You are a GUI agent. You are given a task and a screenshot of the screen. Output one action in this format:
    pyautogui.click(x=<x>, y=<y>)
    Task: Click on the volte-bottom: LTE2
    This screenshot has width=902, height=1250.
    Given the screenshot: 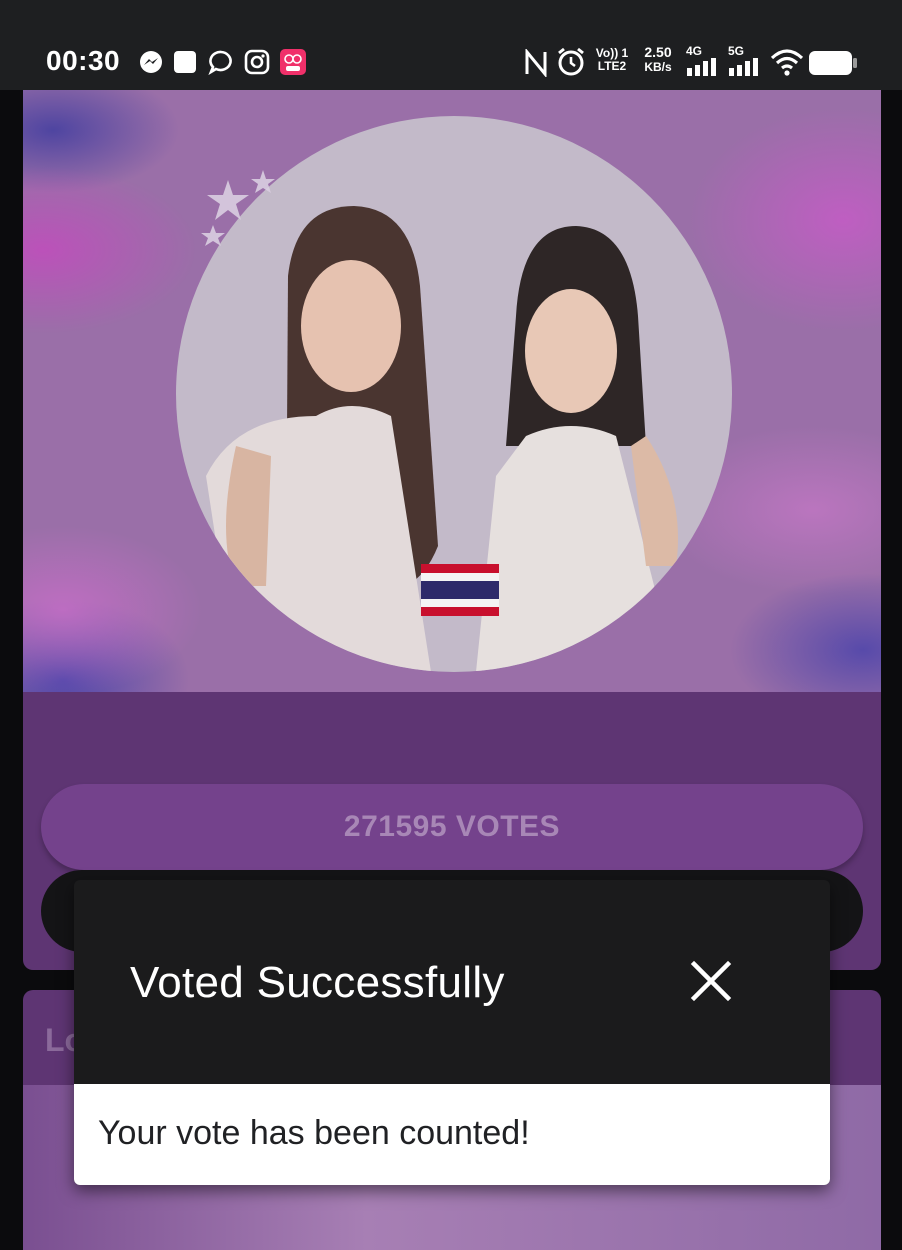 What is the action you would take?
    pyautogui.click(x=612, y=66)
    